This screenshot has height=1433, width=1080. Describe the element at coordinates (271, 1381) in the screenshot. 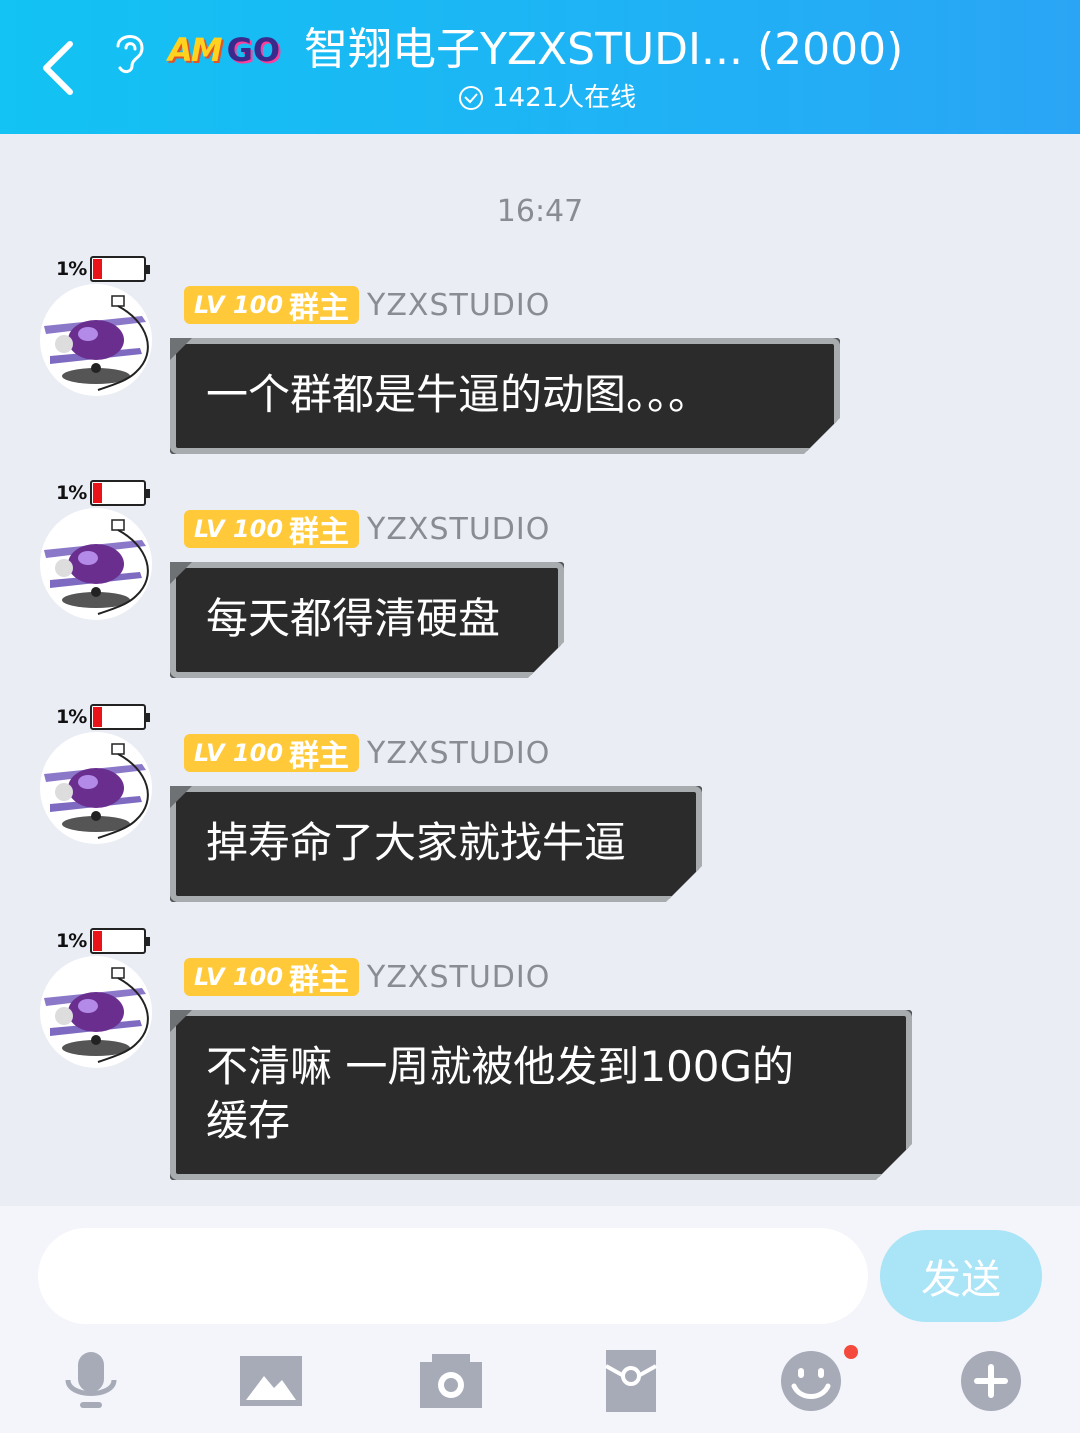

I see `image-icon` at that location.